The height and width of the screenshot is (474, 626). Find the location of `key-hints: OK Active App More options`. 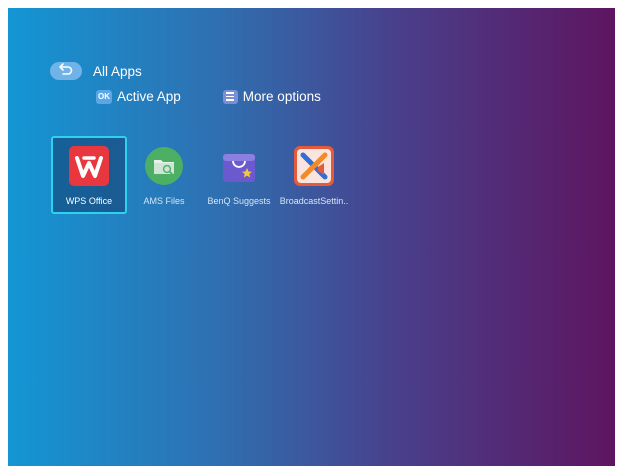

key-hints: OK Active App More options is located at coordinates (208, 96).